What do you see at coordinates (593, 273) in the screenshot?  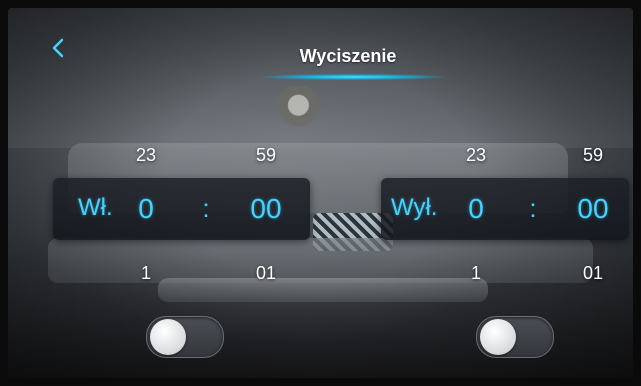 I see `off-minutes-below: 01` at bounding box center [593, 273].